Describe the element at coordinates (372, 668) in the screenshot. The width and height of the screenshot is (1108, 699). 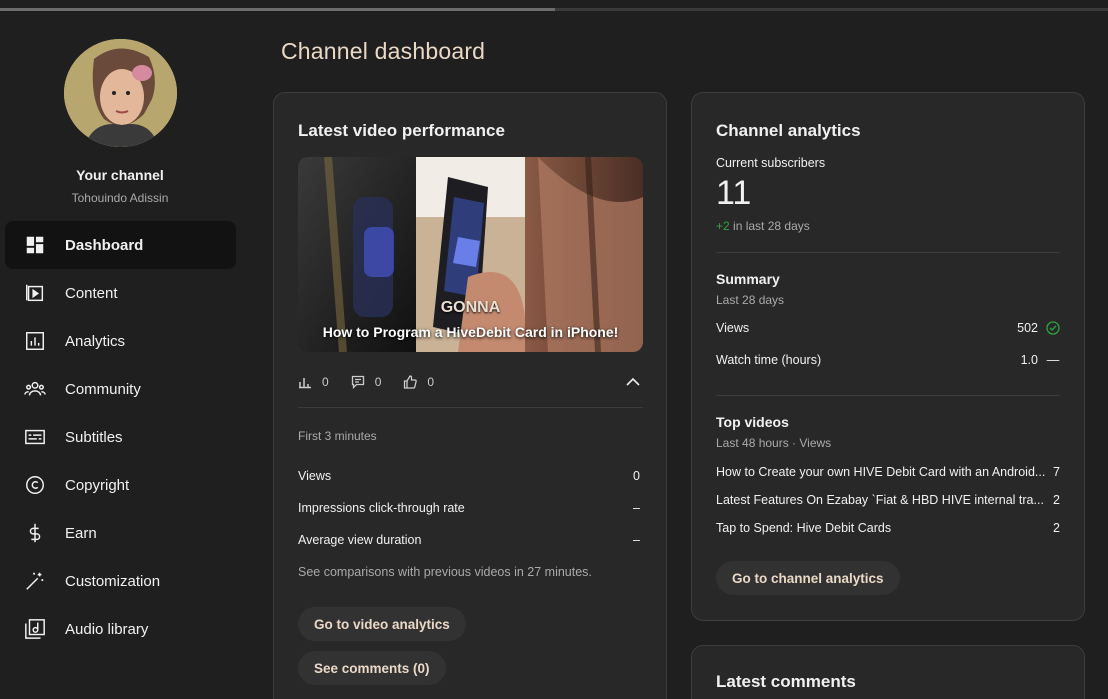
I see `see-comments-button: See comments (0)` at that location.